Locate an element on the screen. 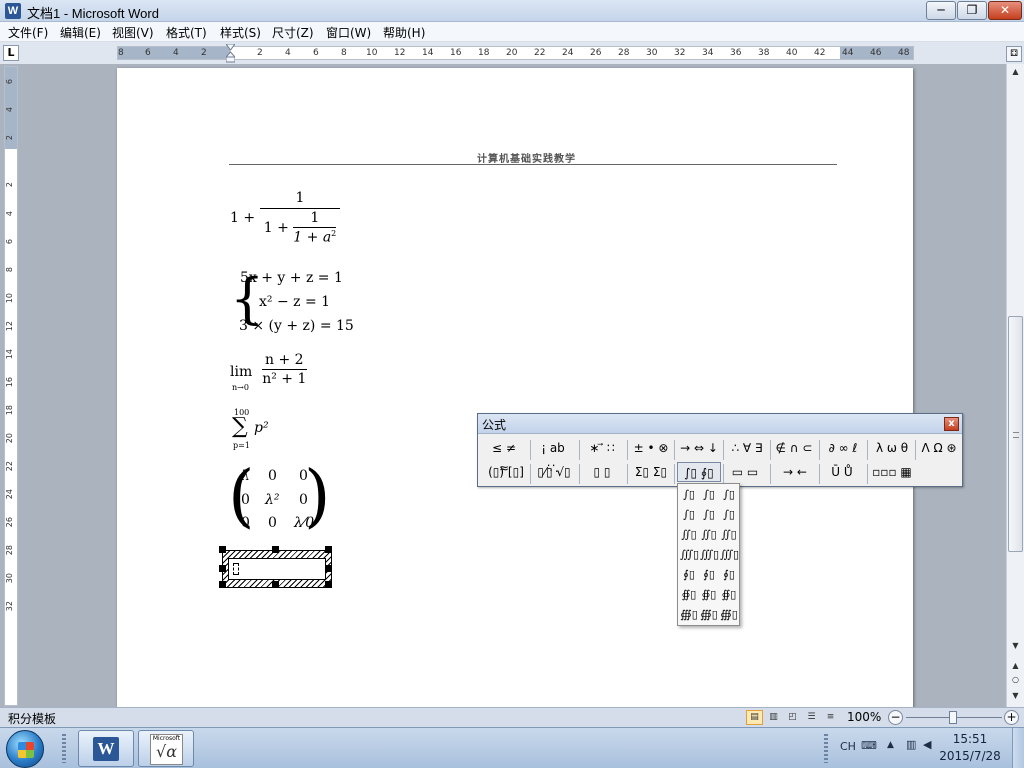  integrals-button: ∫▯ ∮▯ is located at coordinates (699, 472).